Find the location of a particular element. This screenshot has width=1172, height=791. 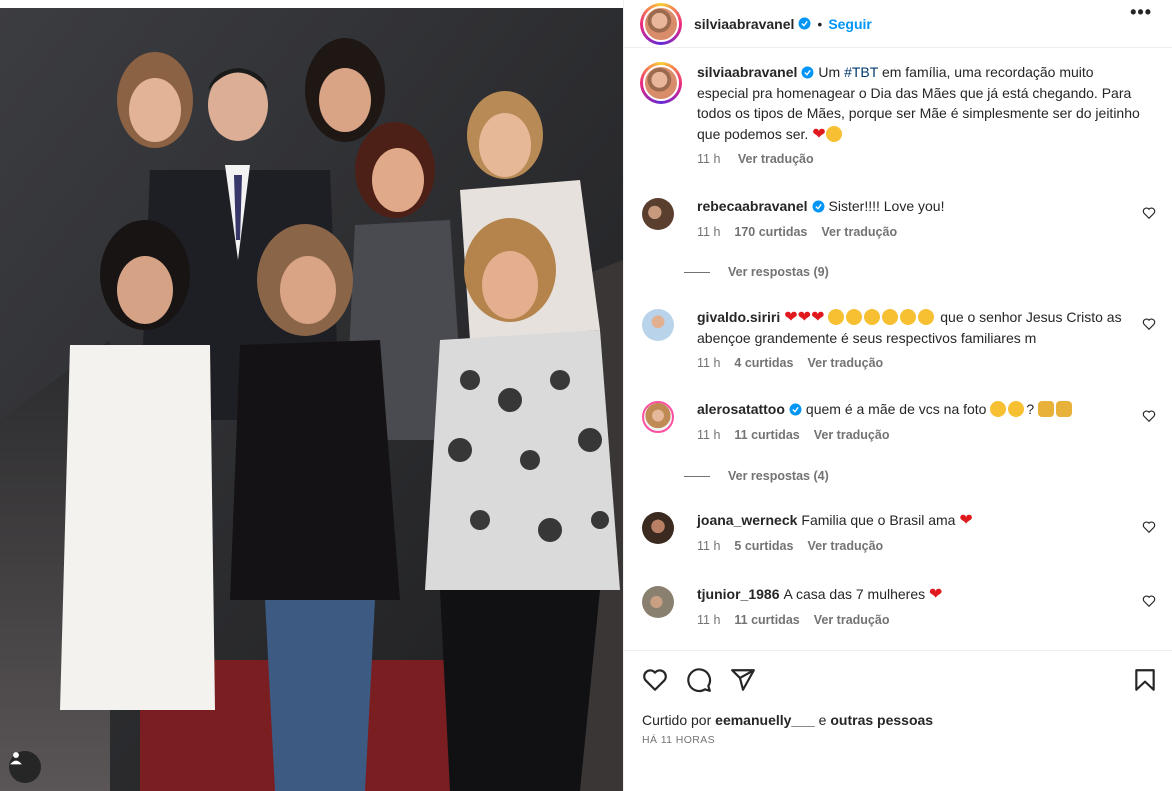

liked-by-prefix: Curtido por is located at coordinates (679, 720).